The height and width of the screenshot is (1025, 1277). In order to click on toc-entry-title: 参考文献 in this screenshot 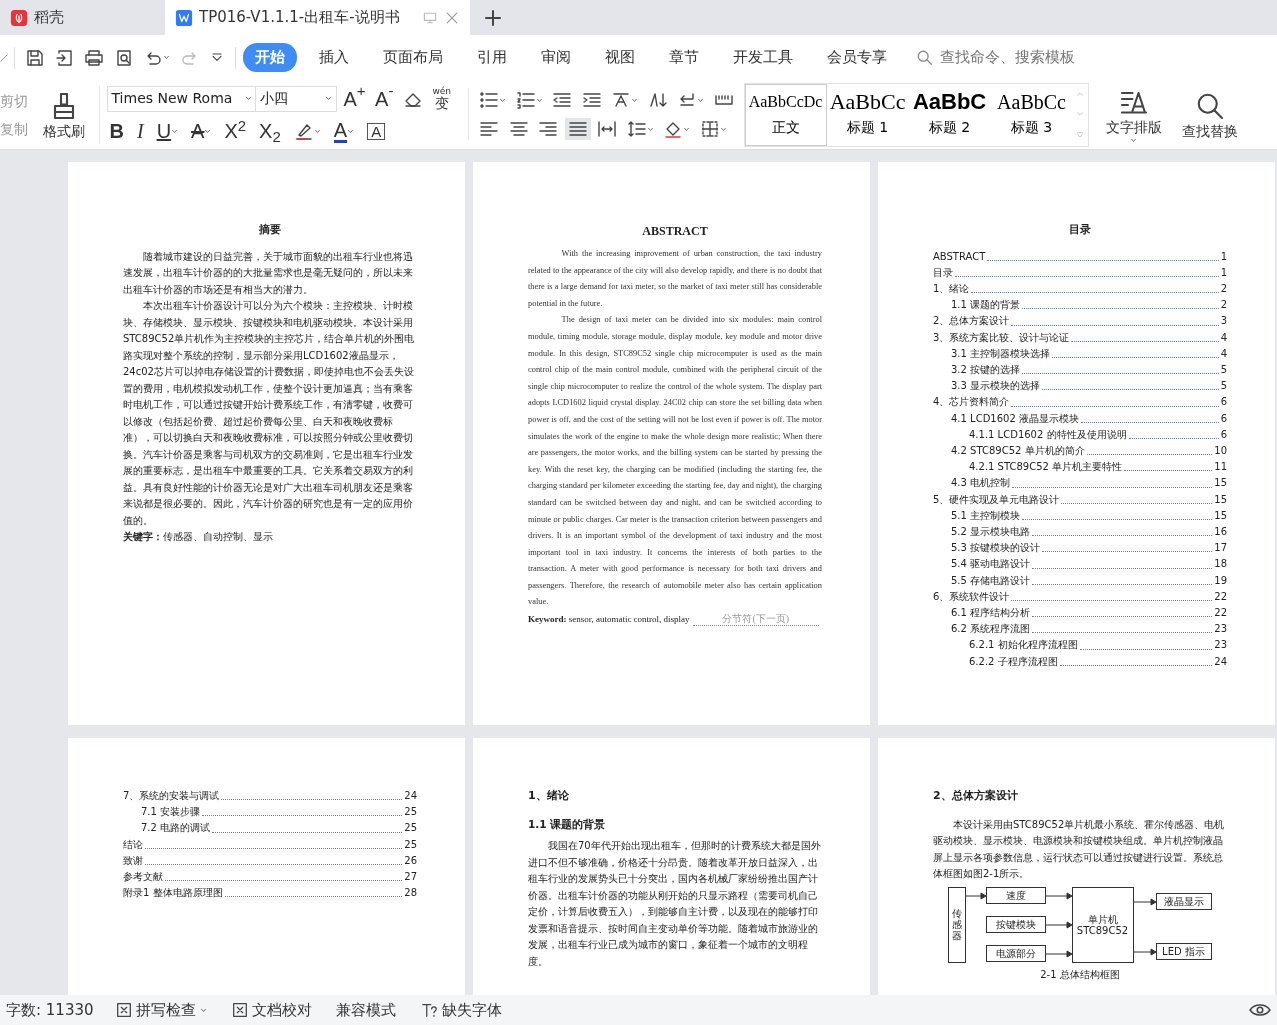, I will do `click(143, 877)`.